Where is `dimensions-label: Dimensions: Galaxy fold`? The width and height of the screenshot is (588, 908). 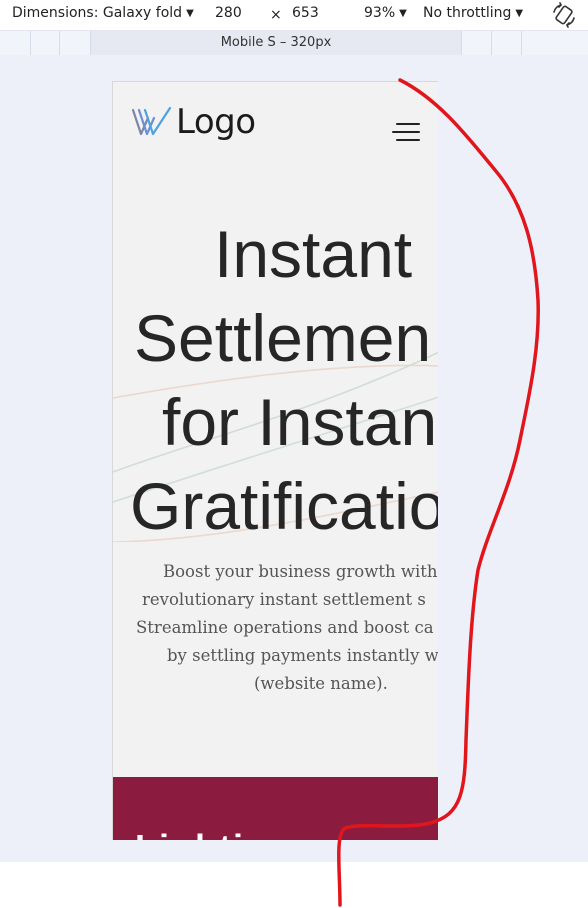 dimensions-label: Dimensions: Galaxy fold is located at coordinates (97, 13).